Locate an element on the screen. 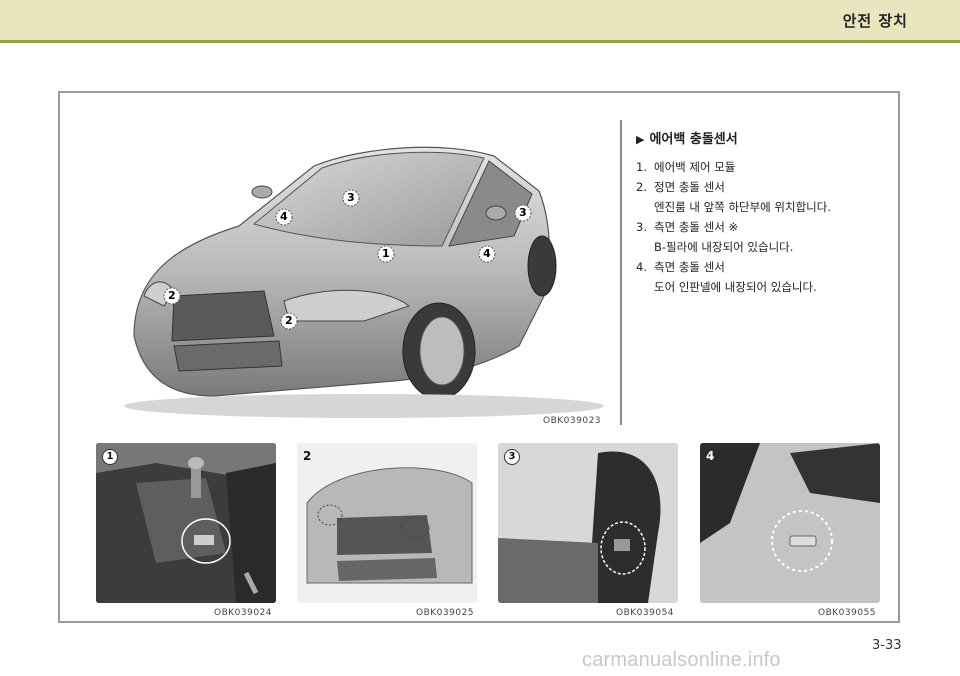 This screenshot has width=960, height=676. thumbnail-number: 2 is located at coordinates (307, 456).